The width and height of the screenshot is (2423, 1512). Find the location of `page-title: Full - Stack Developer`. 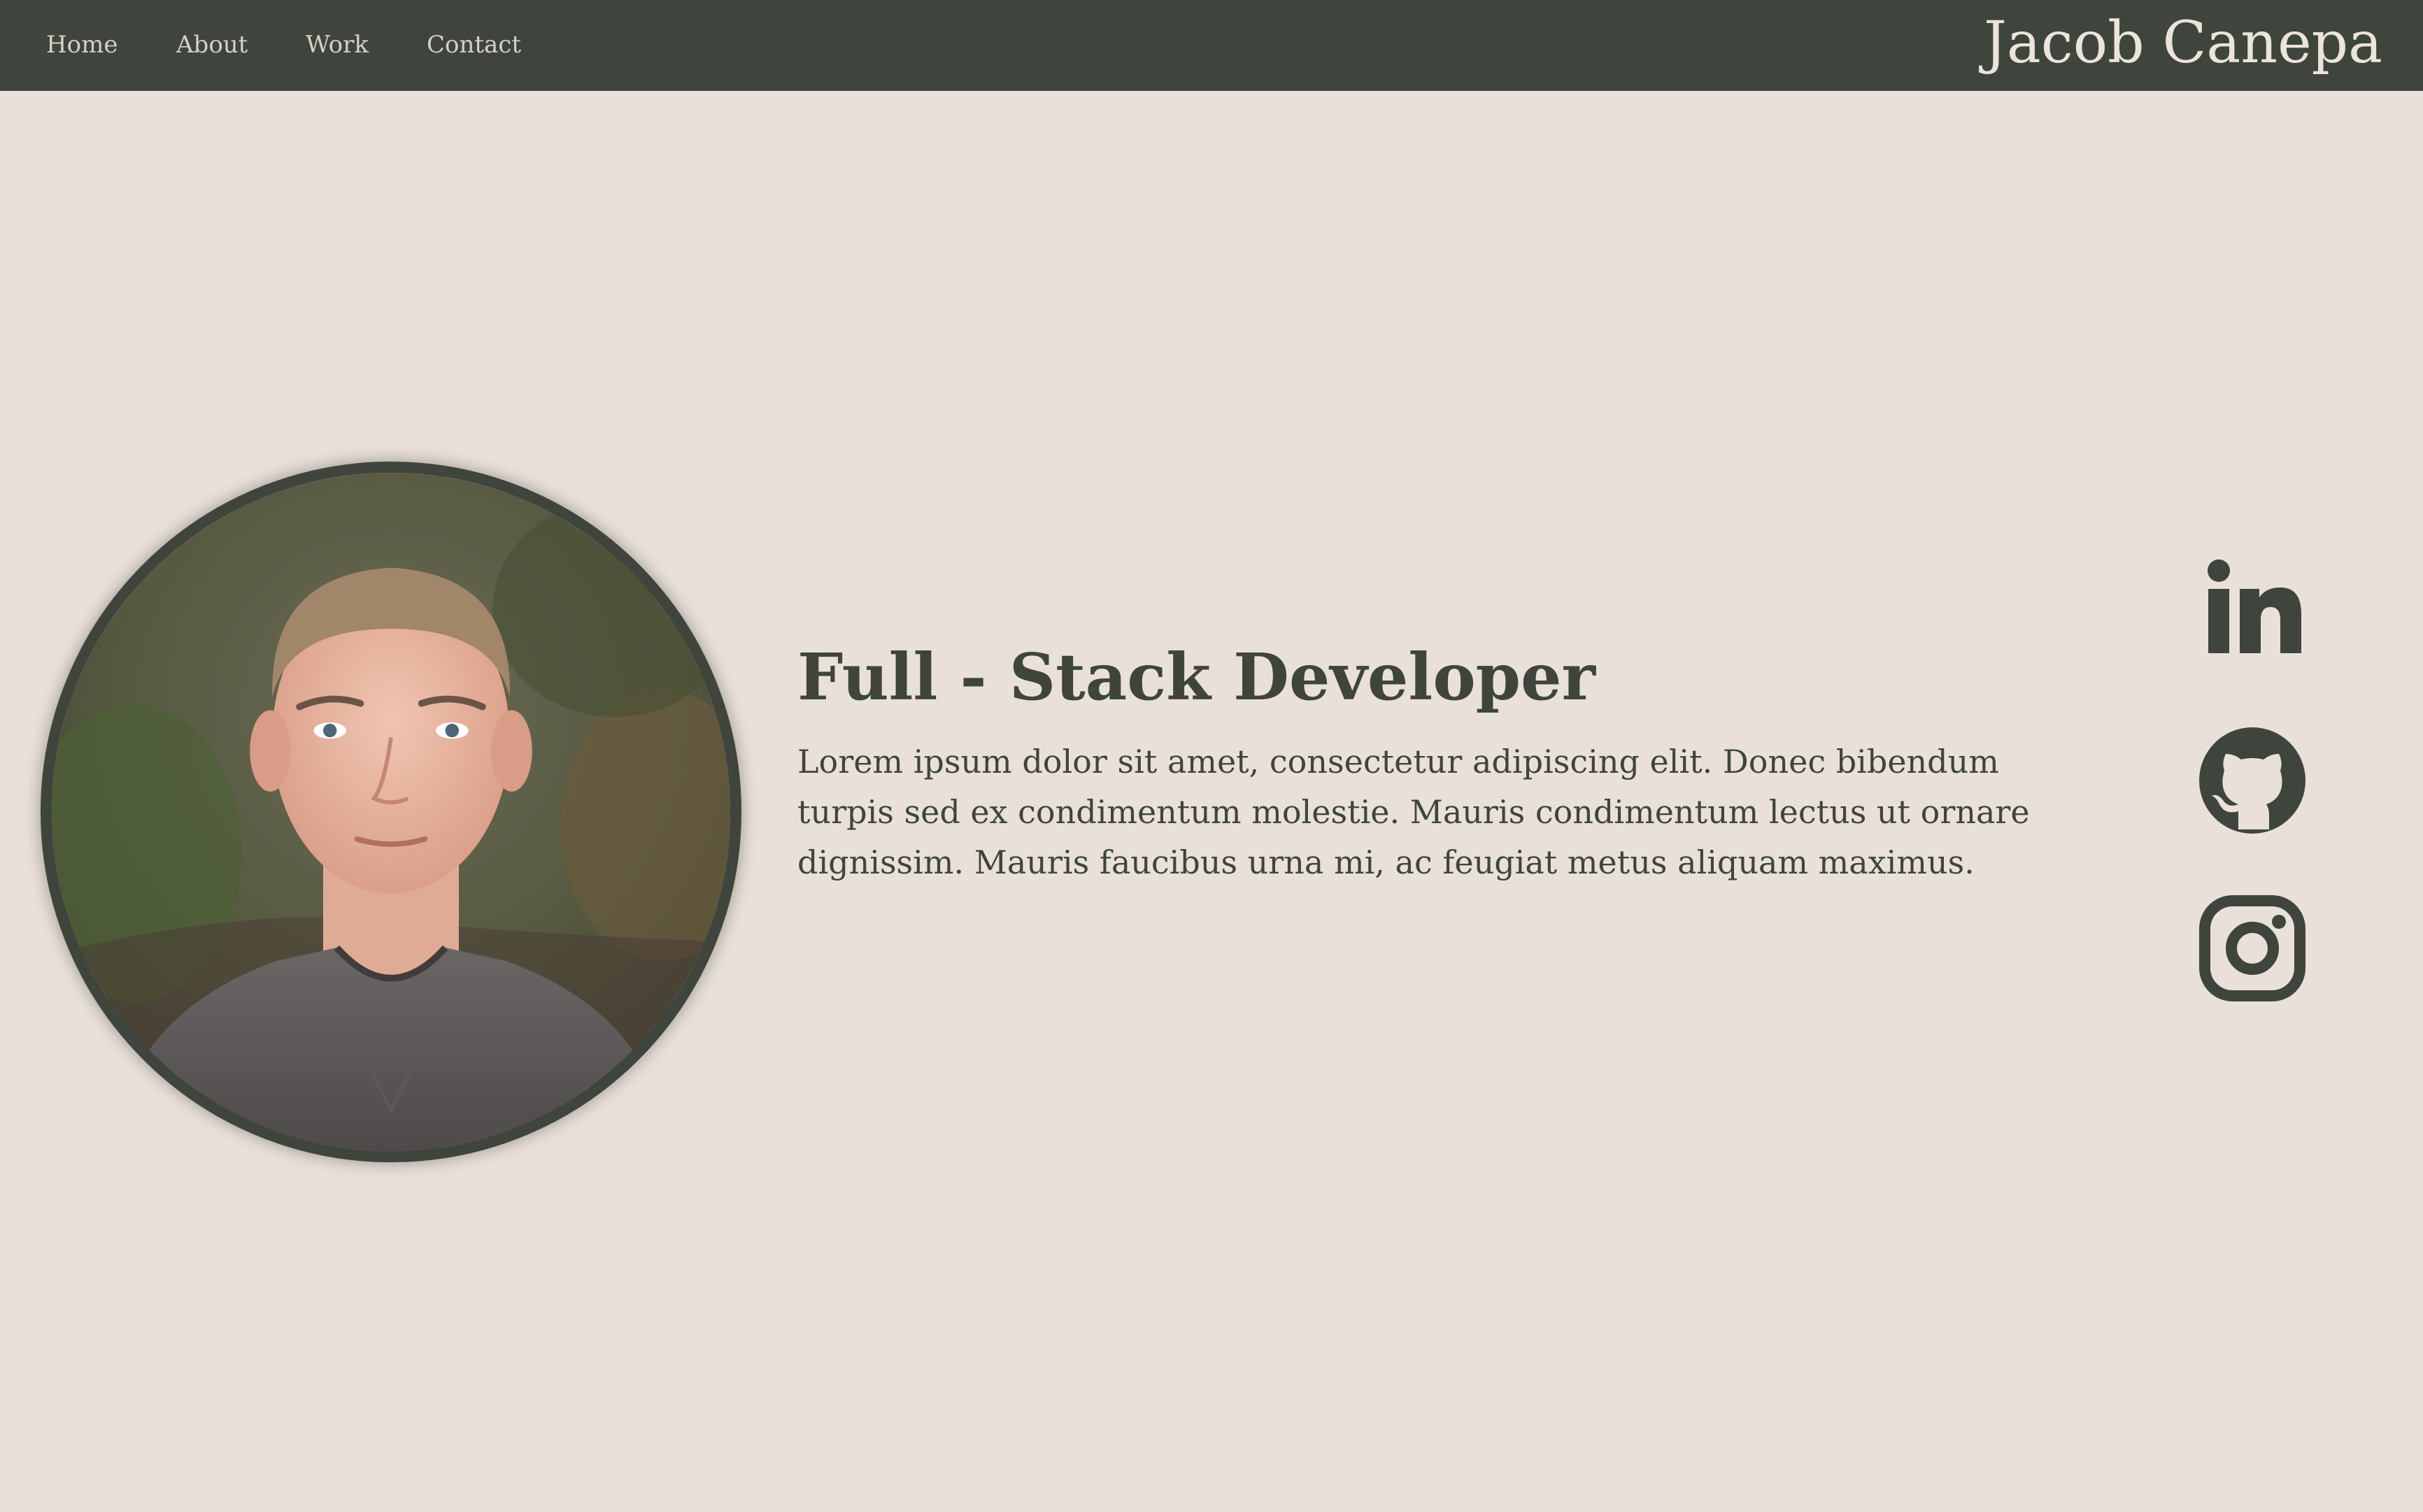

page-title: Full - Stack Developer is located at coordinates (1197, 677).